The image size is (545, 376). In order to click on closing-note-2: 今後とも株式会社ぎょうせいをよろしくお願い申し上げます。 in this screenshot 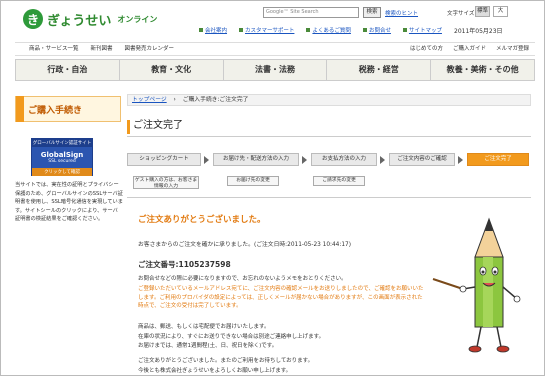, I will do `click(215, 371)`.